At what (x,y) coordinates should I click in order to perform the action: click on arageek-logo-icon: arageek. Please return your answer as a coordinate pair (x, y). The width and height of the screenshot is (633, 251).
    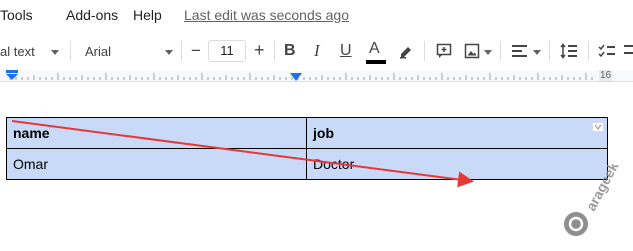
    Looking at the image, I should click on (593, 197).